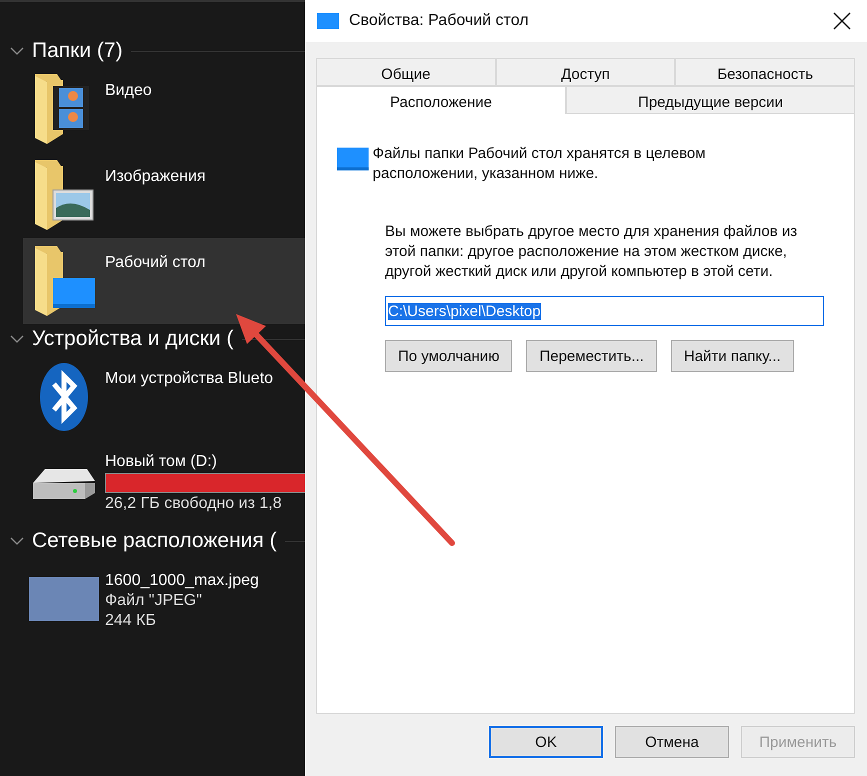  Describe the element at coordinates (77, 51) in the screenshot. I see `section-header: Папки (7)` at that location.